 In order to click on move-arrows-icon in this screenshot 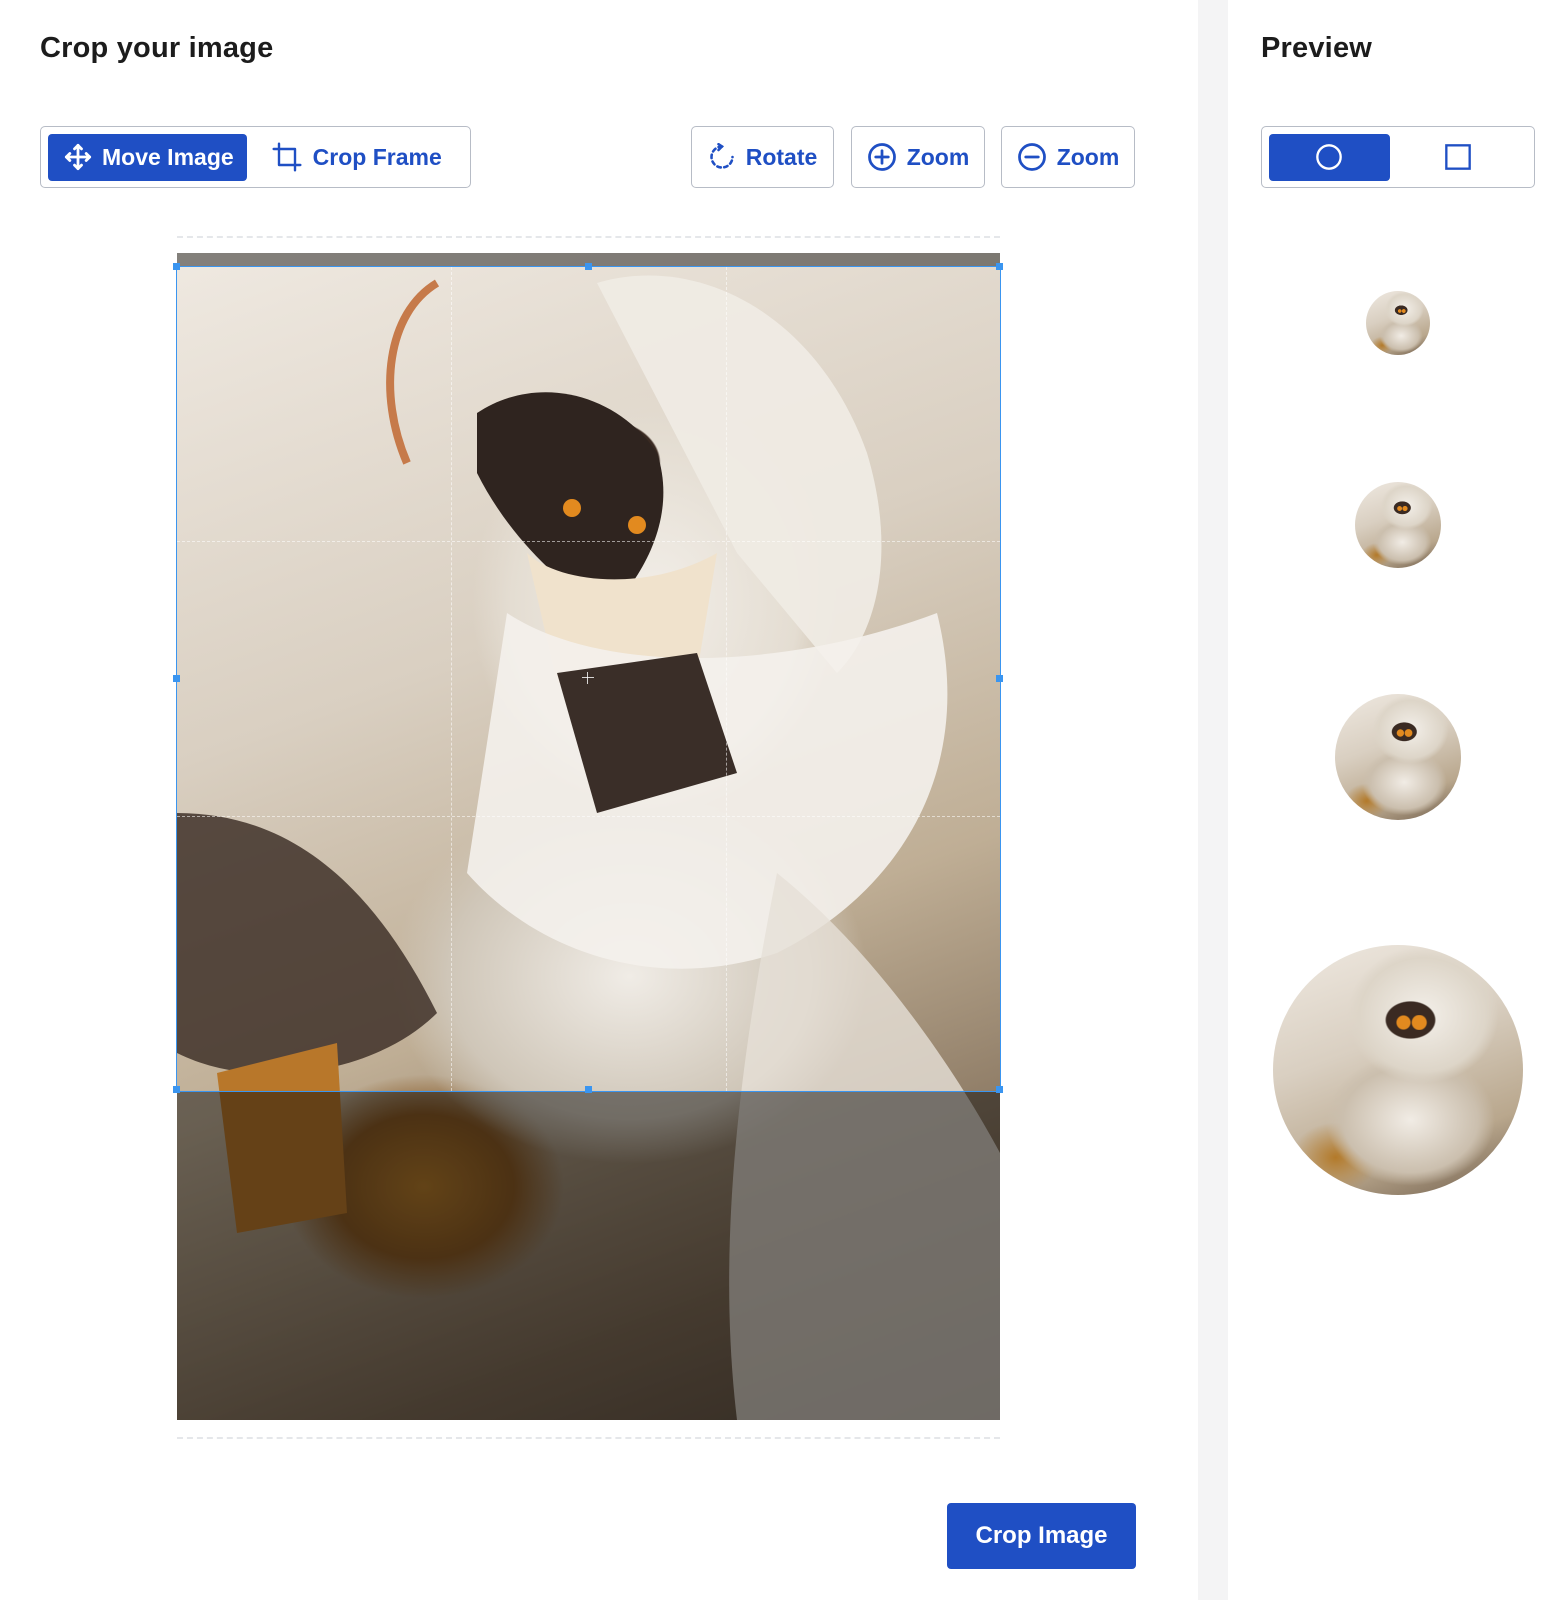, I will do `click(78, 157)`.